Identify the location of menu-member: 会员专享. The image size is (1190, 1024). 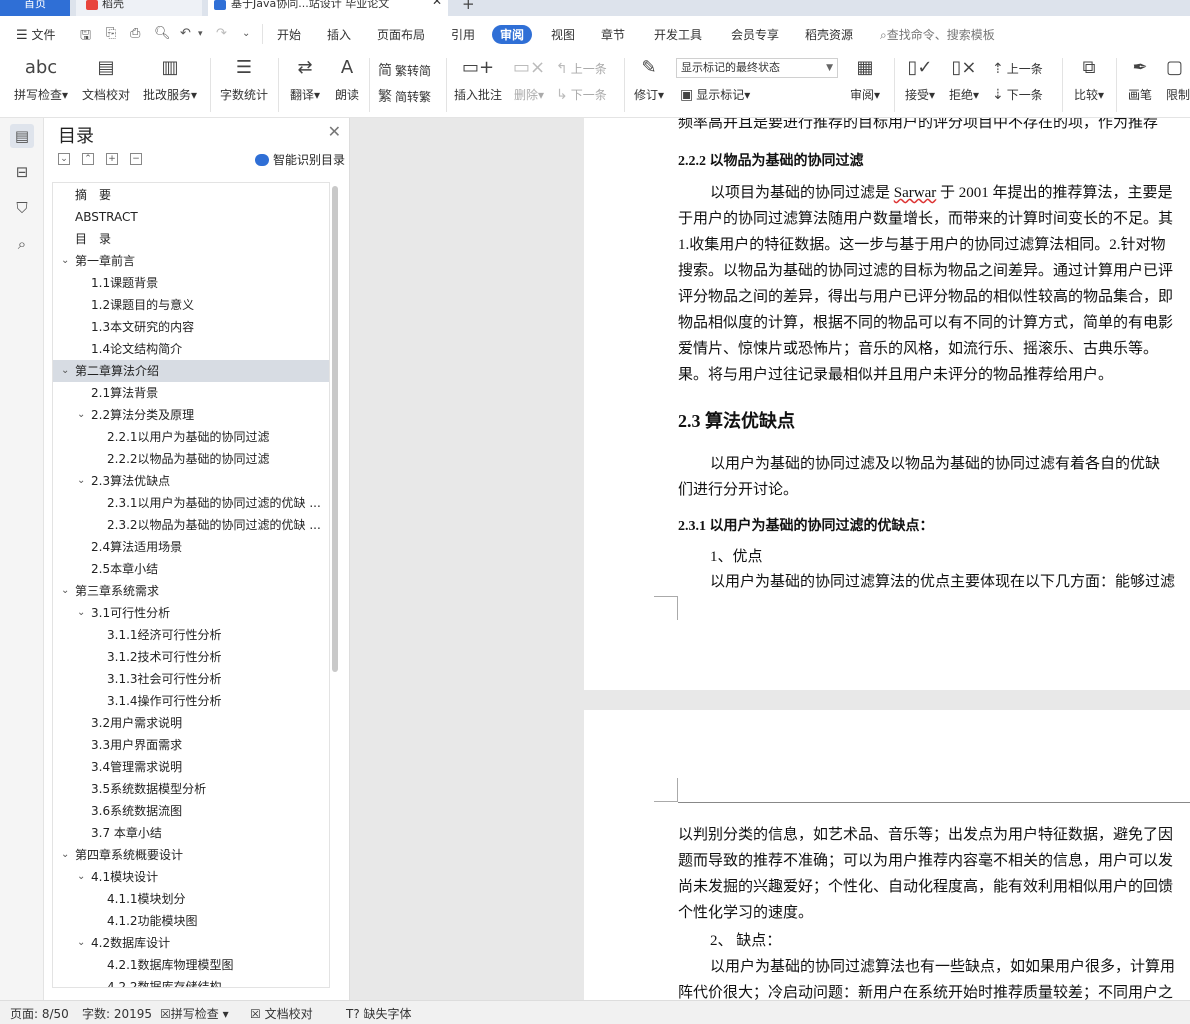
(755, 34).